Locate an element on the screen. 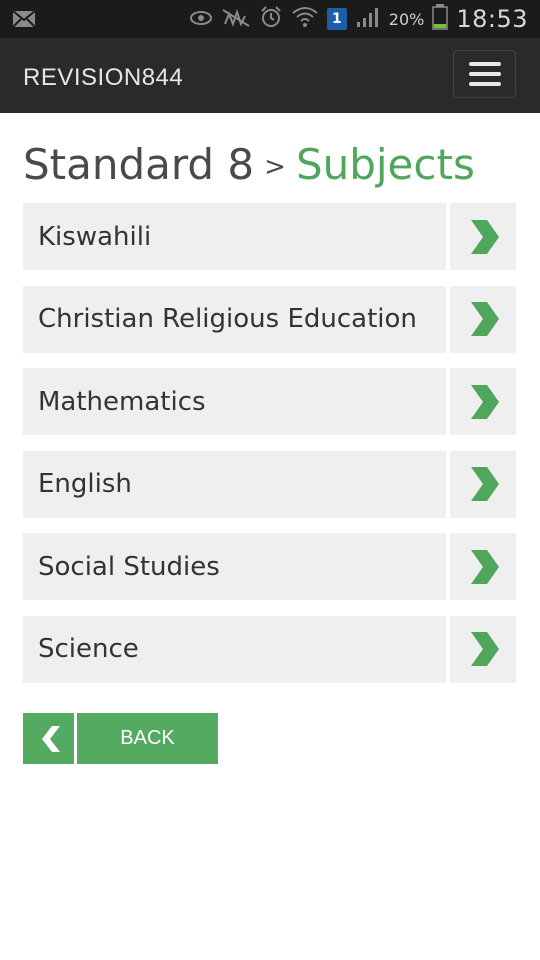 This screenshot has width=540, height=960. subject-label: Social Studies is located at coordinates (234, 566).